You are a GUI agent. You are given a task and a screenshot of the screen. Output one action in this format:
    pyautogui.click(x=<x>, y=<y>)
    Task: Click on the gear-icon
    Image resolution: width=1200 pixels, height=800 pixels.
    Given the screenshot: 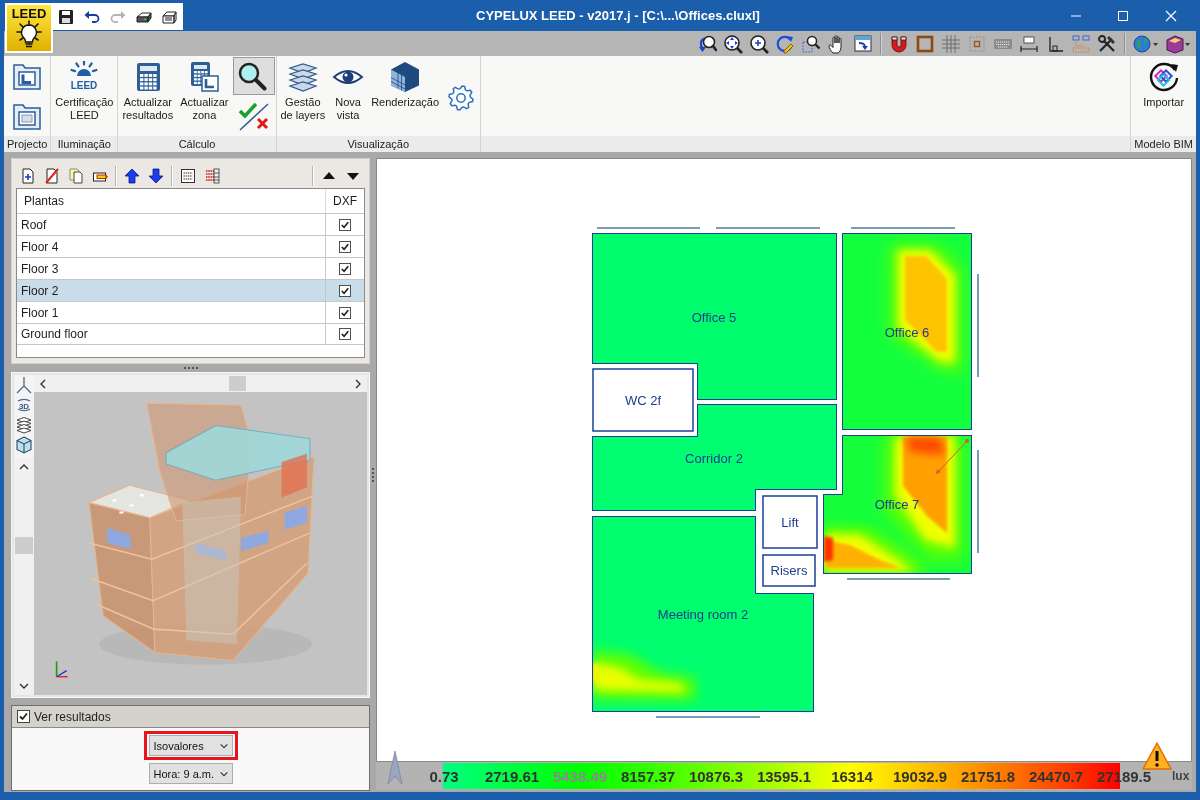 What is the action you would take?
    pyautogui.click(x=461, y=98)
    